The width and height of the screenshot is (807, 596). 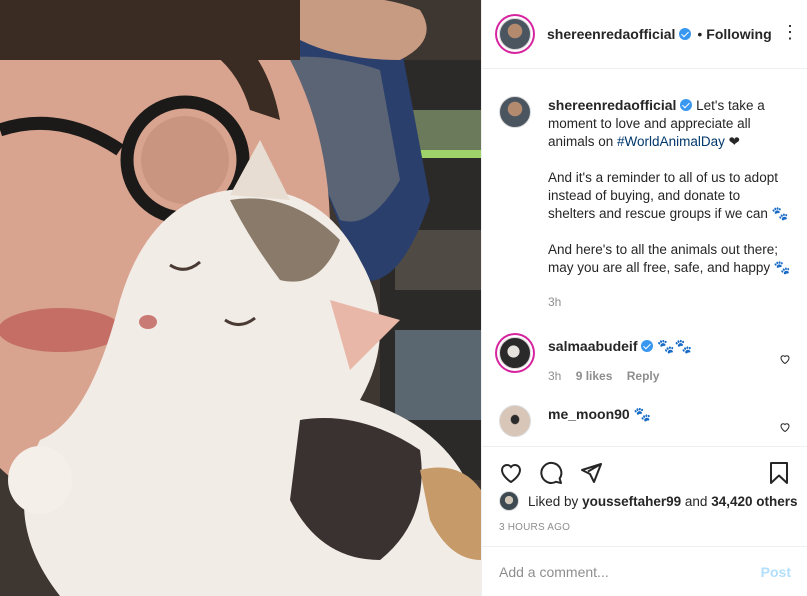 I want to click on paper-plane-icon, so click(x=591, y=473).